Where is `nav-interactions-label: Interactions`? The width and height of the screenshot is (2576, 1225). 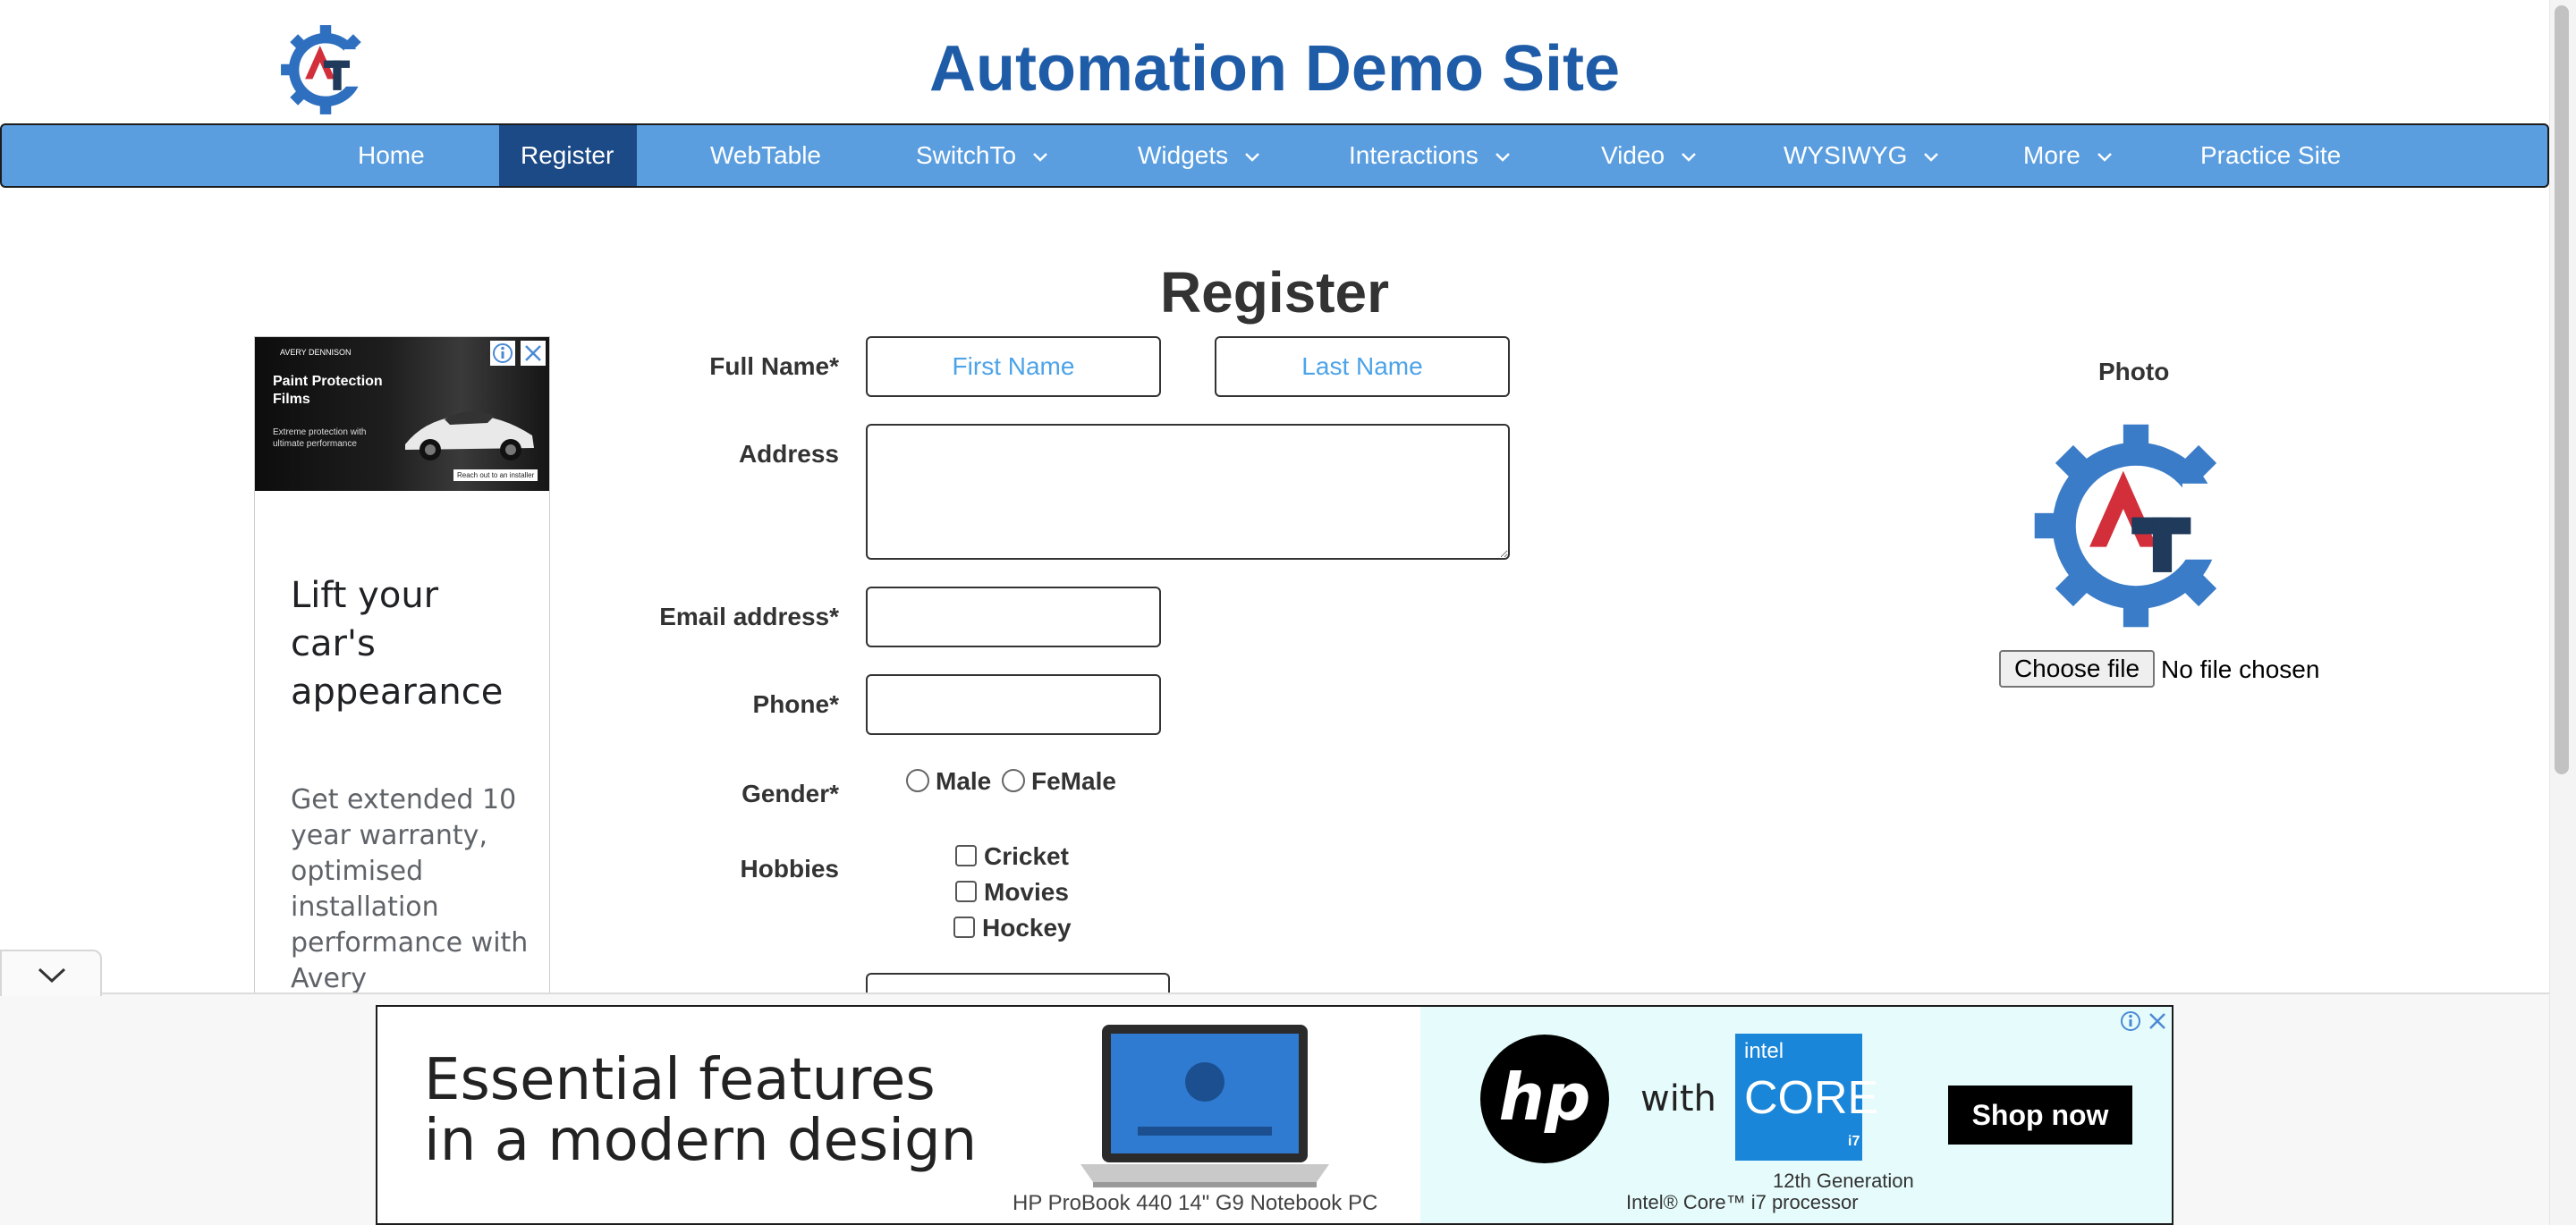
nav-interactions-label: Interactions is located at coordinates (1414, 155).